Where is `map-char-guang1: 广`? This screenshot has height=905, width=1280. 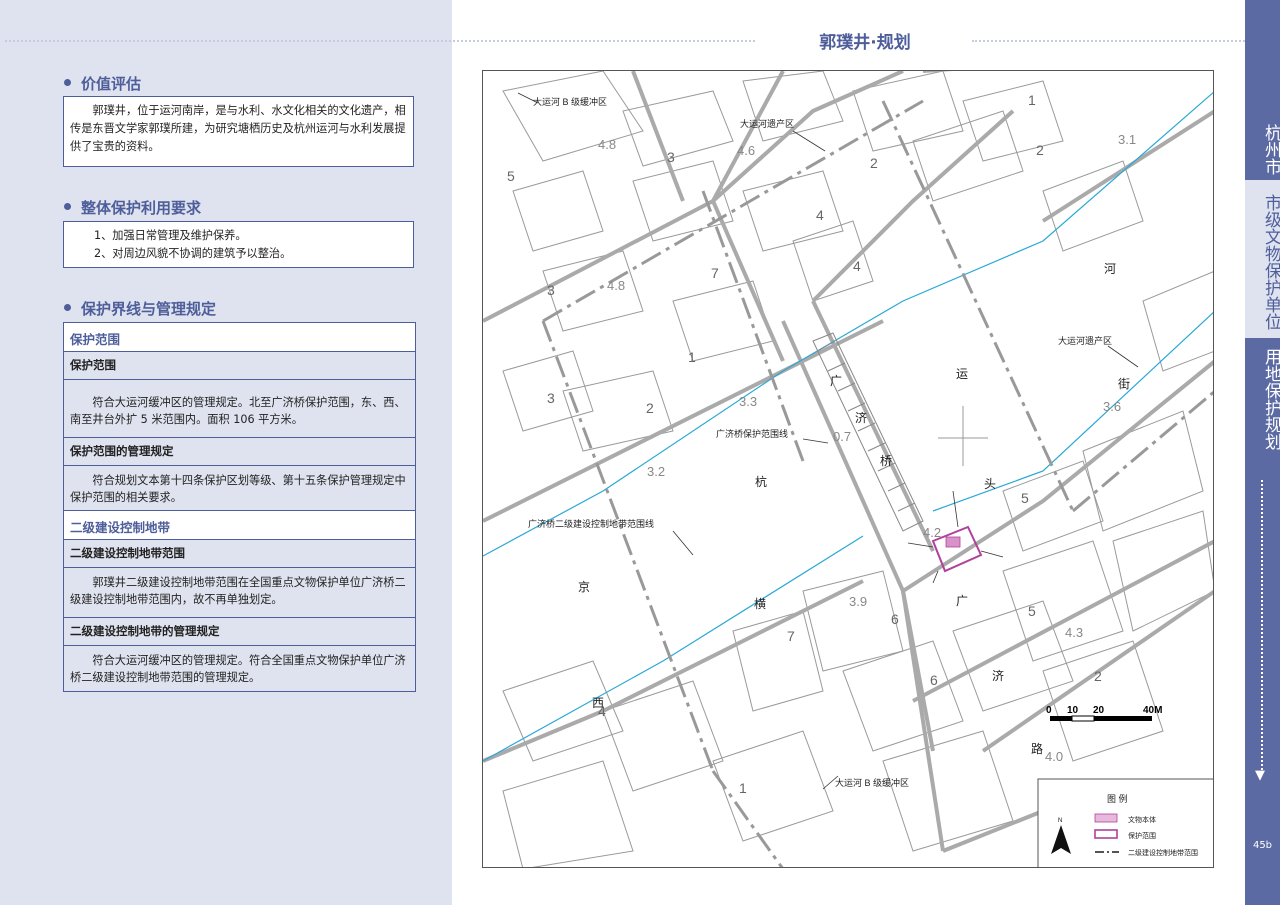
map-char-guang1: 广 is located at coordinates (836, 381).